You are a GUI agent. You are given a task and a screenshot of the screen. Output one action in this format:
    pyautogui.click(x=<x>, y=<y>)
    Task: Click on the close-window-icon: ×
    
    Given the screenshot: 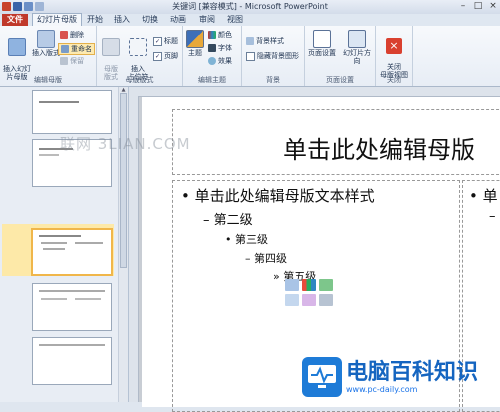 What is the action you would take?
    pyautogui.click(x=492, y=6)
    